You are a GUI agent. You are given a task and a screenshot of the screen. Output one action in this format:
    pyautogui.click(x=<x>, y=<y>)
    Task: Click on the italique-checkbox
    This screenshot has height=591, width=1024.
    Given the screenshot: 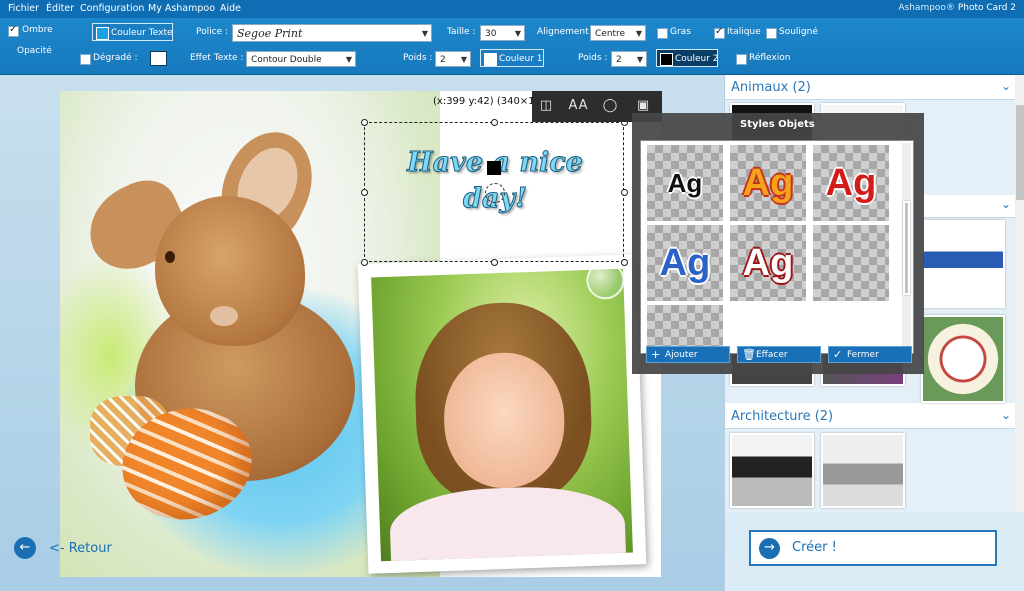 What is the action you would take?
    pyautogui.click(x=719, y=32)
    